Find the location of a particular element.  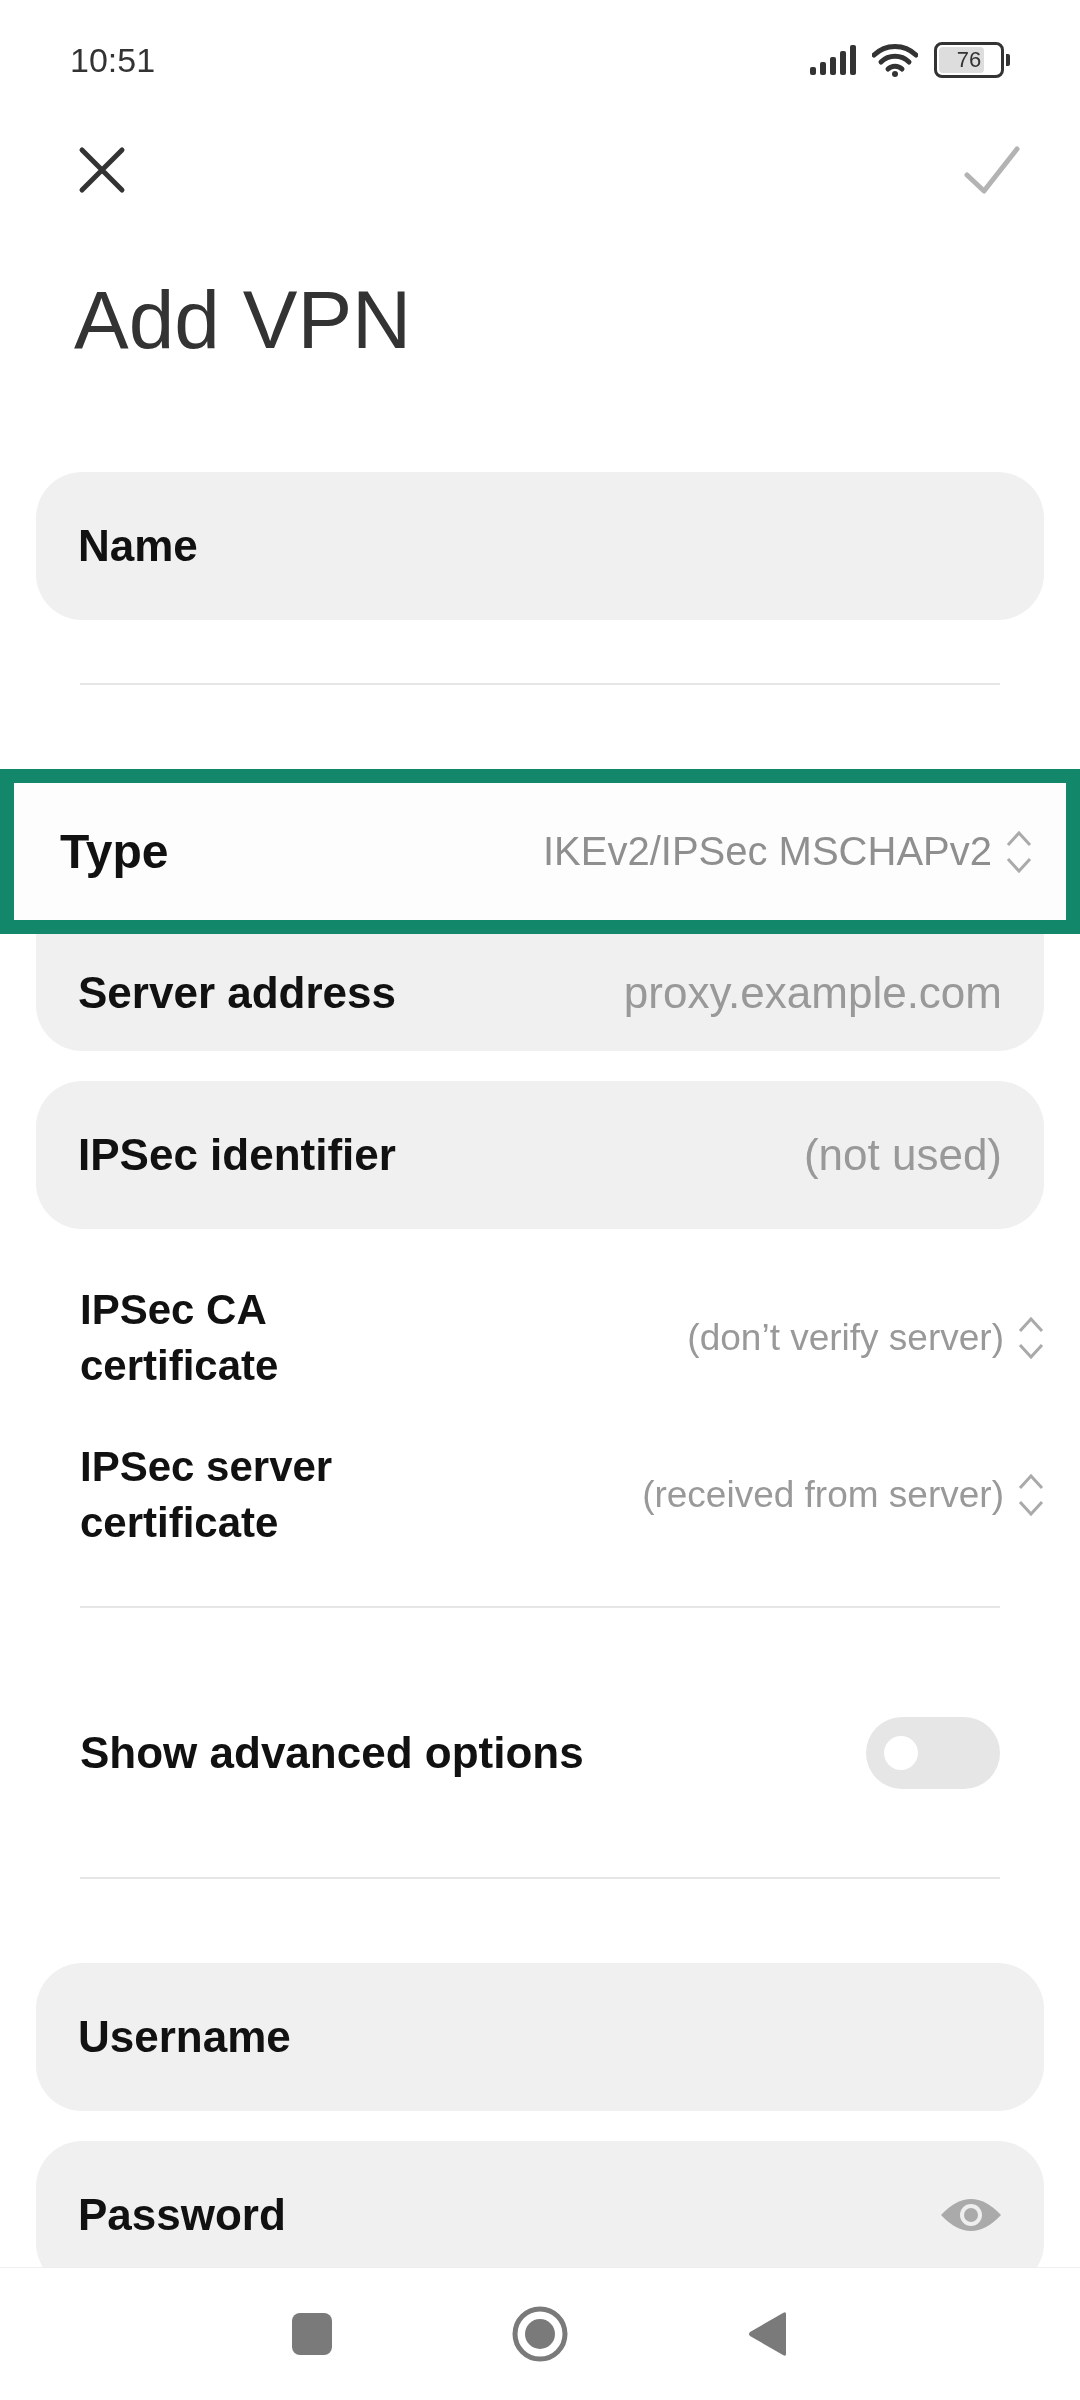

home-icon is located at coordinates (540, 2334).